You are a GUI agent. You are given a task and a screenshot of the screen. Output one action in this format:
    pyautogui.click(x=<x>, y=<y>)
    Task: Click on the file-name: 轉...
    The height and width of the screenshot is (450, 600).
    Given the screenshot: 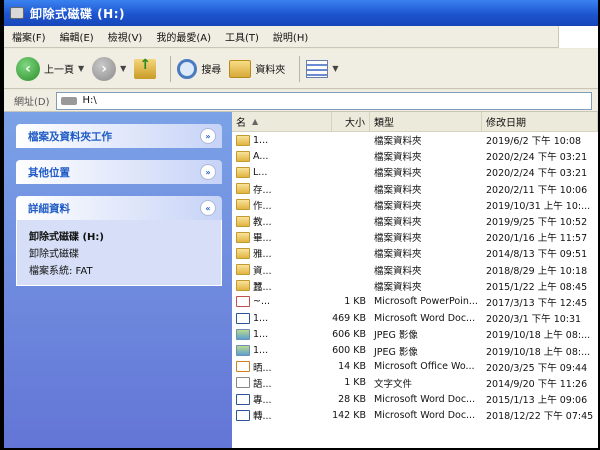 What is the action you would take?
    pyautogui.click(x=262, y=417)
    